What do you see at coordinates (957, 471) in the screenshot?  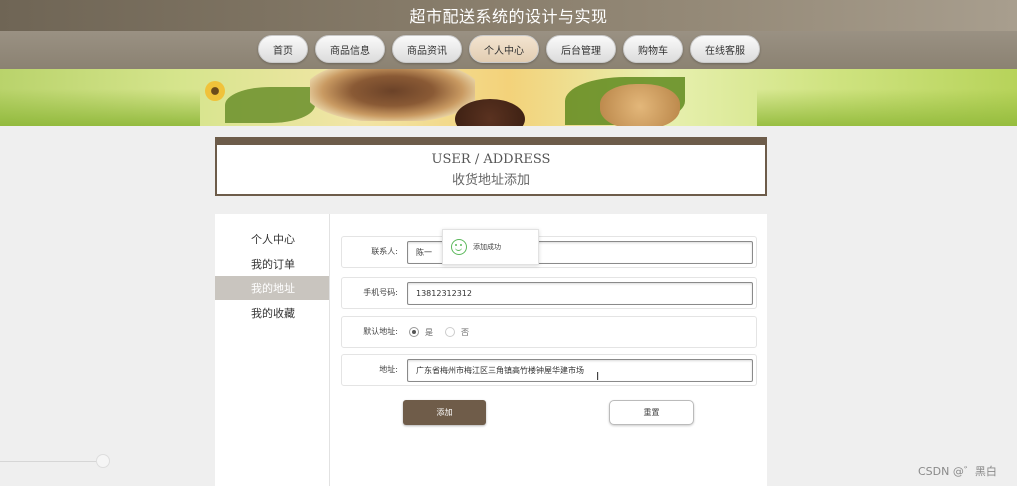 I see `watermark: CSDN @゛黑白` at bounding box center [957, 471].